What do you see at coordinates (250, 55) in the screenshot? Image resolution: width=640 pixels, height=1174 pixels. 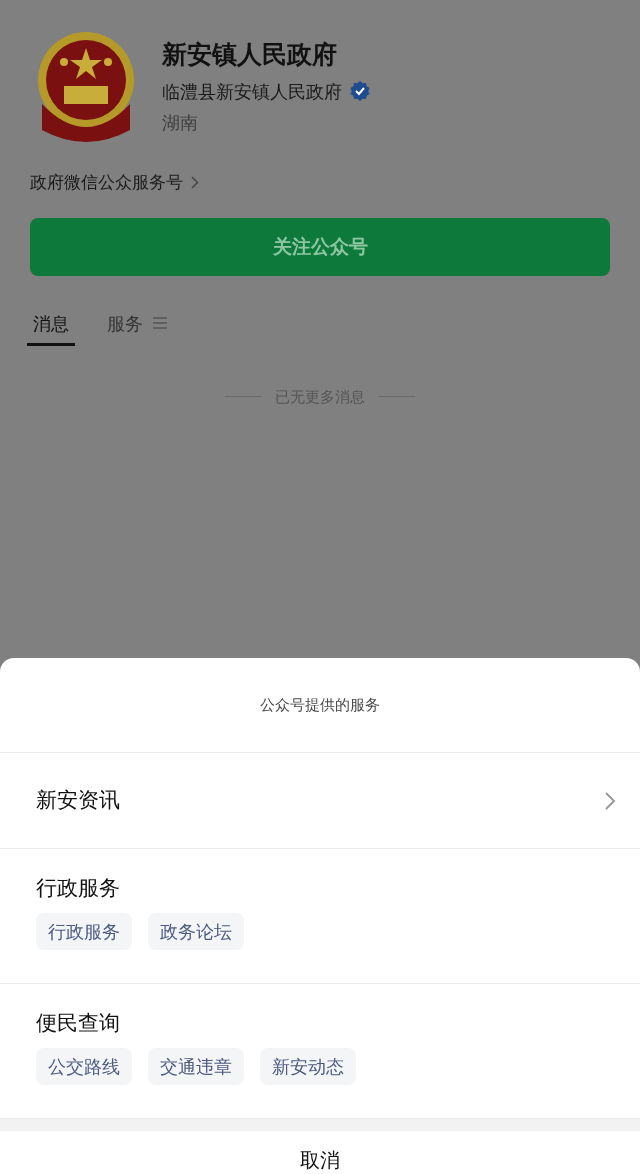 I see `account-name: 新安镇人民政府` at bounding box center [250, 55].